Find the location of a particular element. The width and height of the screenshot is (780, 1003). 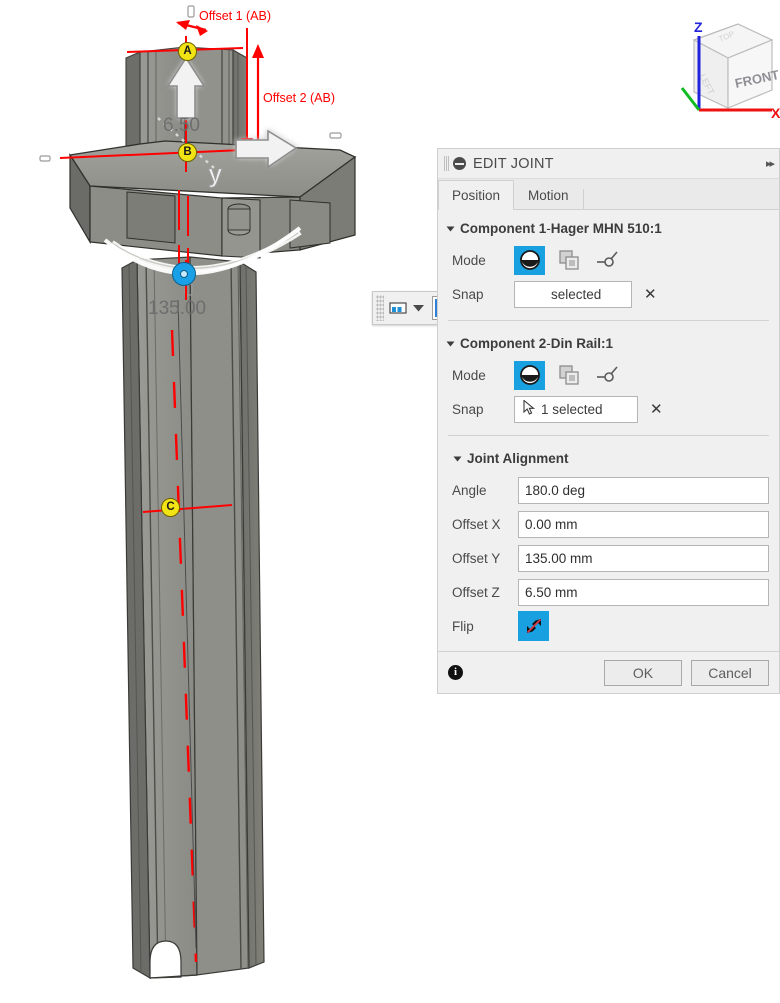

offset-z-dimension: 6.50 is located at coordinates (181, 126).